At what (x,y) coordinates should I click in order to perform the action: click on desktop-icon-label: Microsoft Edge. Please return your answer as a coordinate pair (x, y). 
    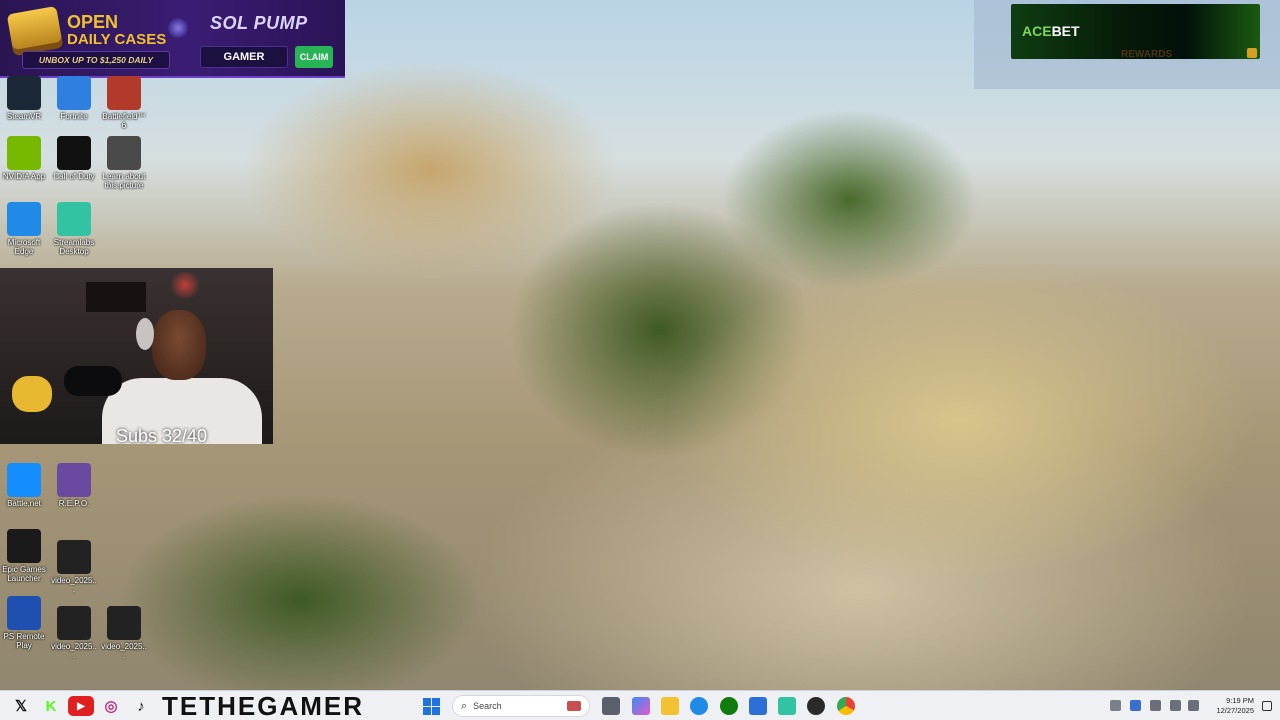
    Looking at the image, I should click on (24, 247).